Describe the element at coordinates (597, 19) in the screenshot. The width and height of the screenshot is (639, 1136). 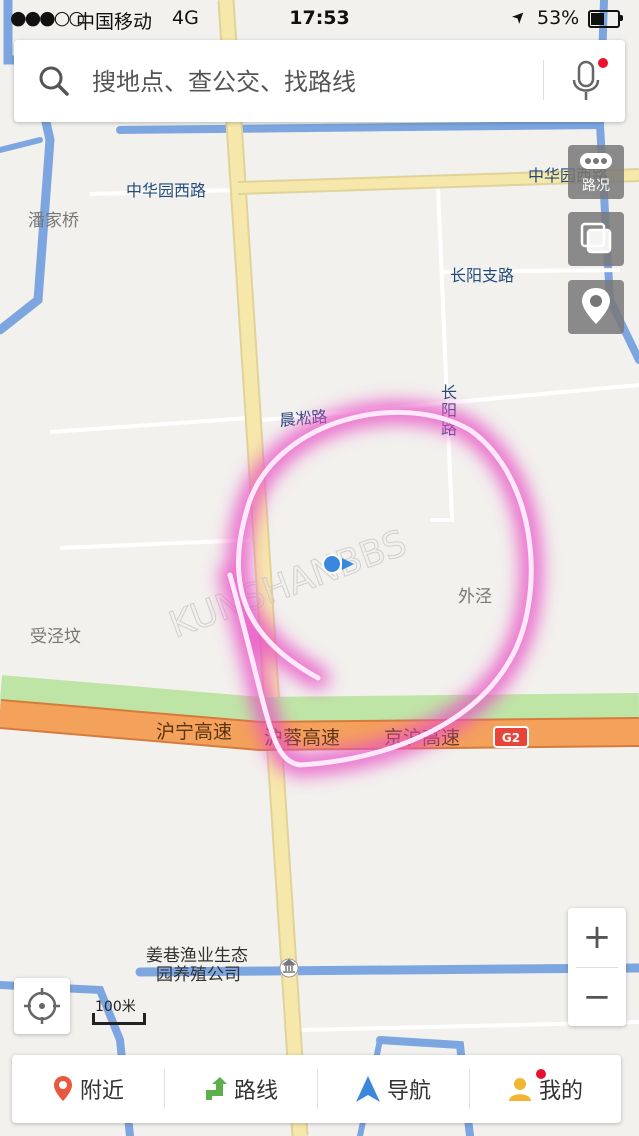
I see `battery-level` at that location.